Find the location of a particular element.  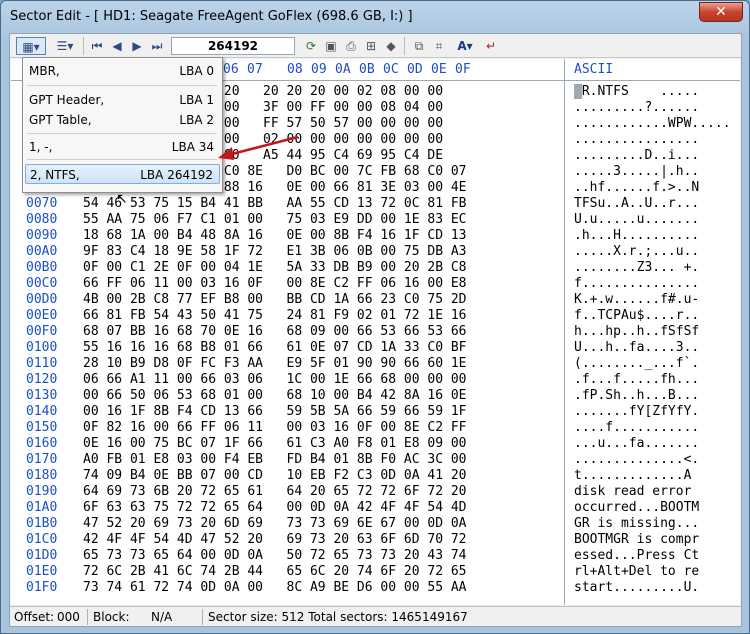

print-icon: ⎙ is located at coordinates (351, 46).